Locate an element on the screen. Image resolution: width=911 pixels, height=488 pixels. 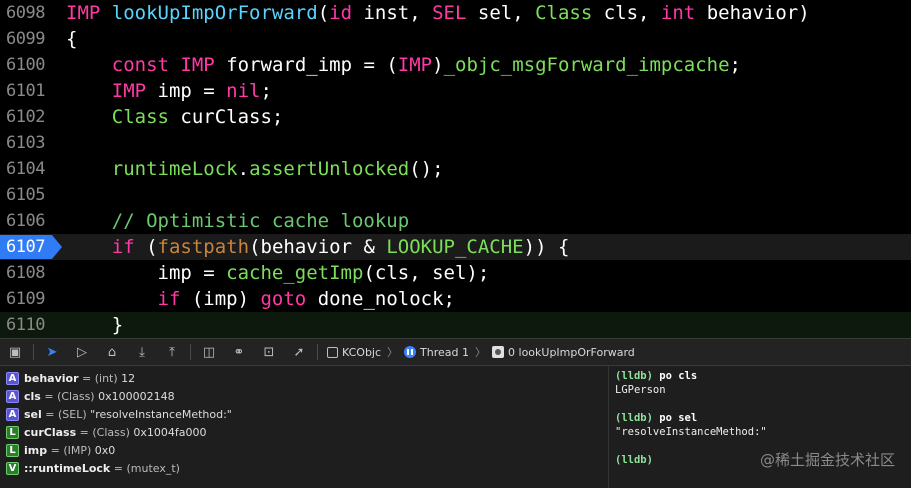
code-token: . is located at coordinates (243, 169).